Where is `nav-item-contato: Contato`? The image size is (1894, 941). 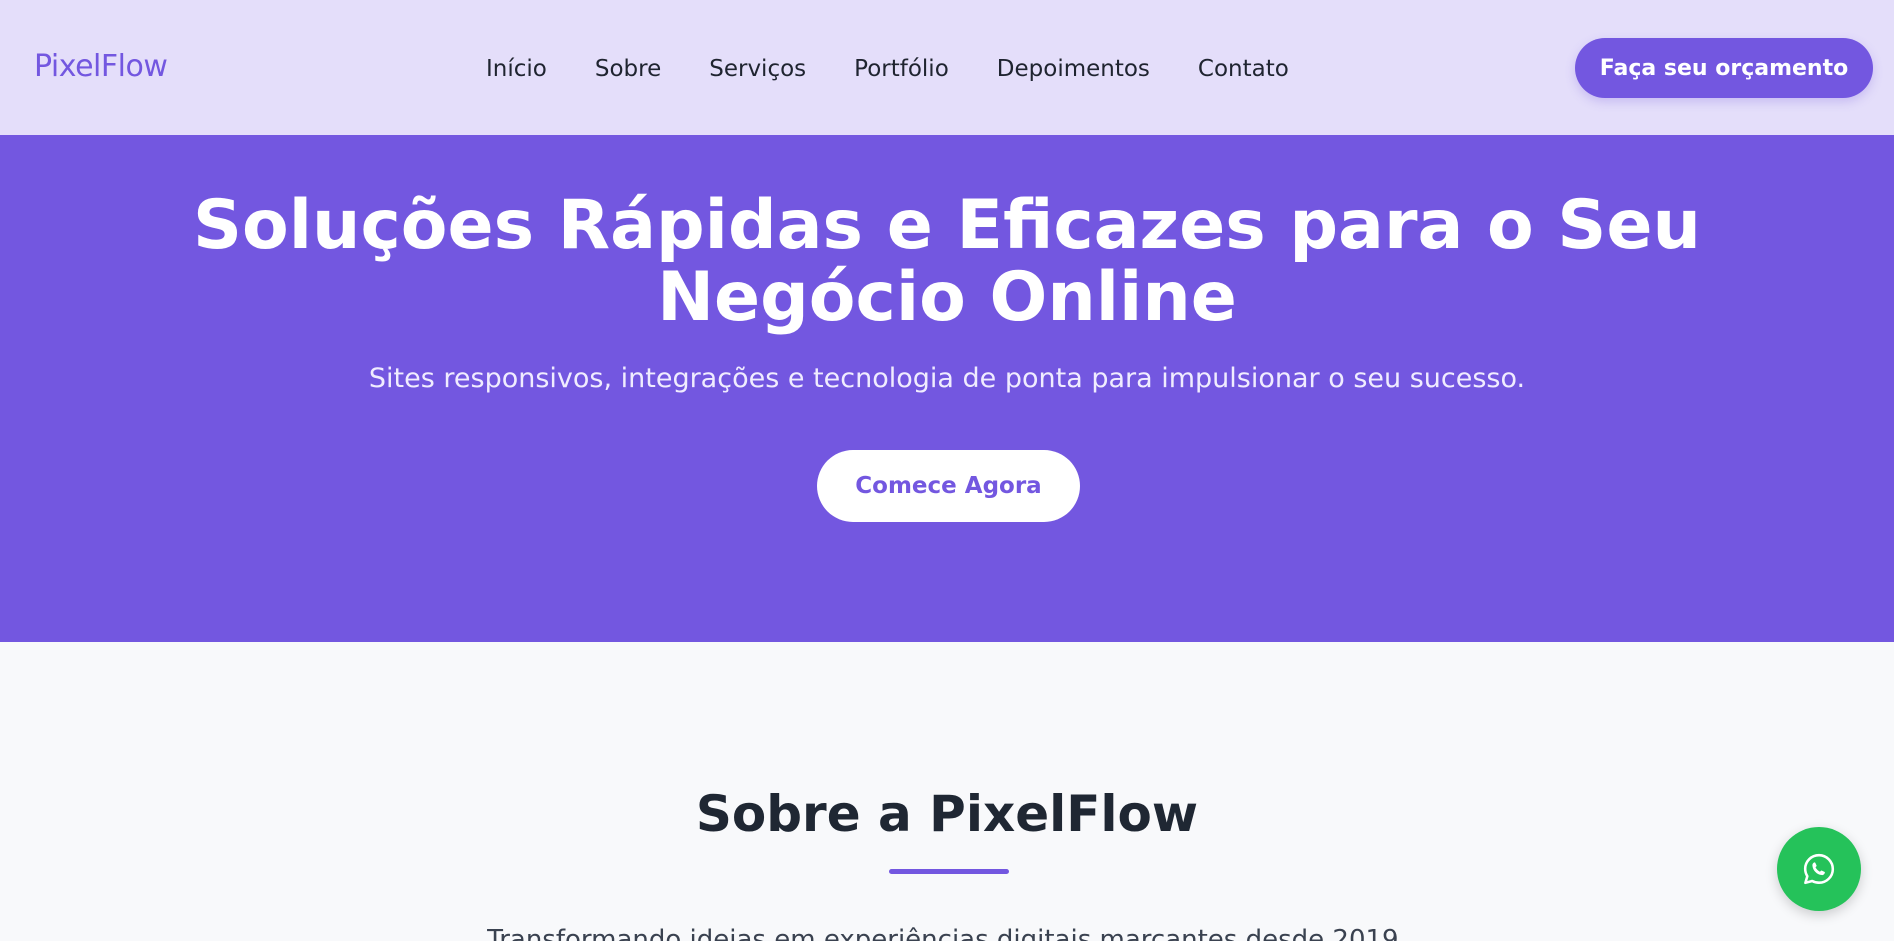
nav-item-contato: Contato is located at coordinates (1243, 69).